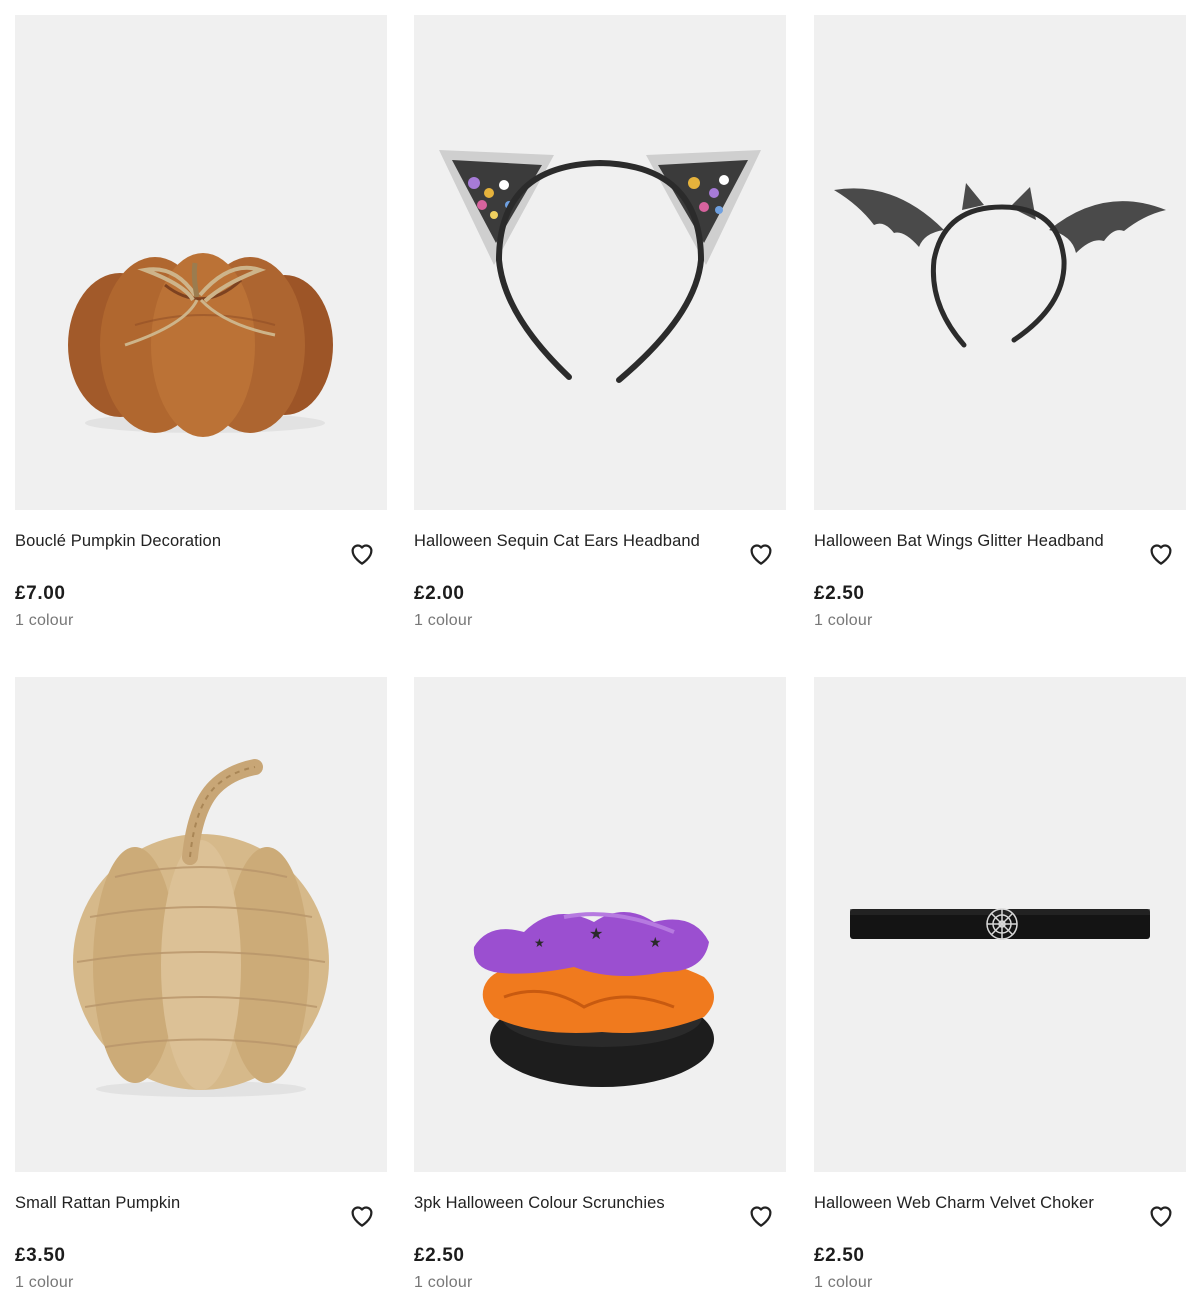  Describe the element at coordinates (175, 1203) in the screenshot. I see `product-title: Small Rattan Pumpkin` at that location.